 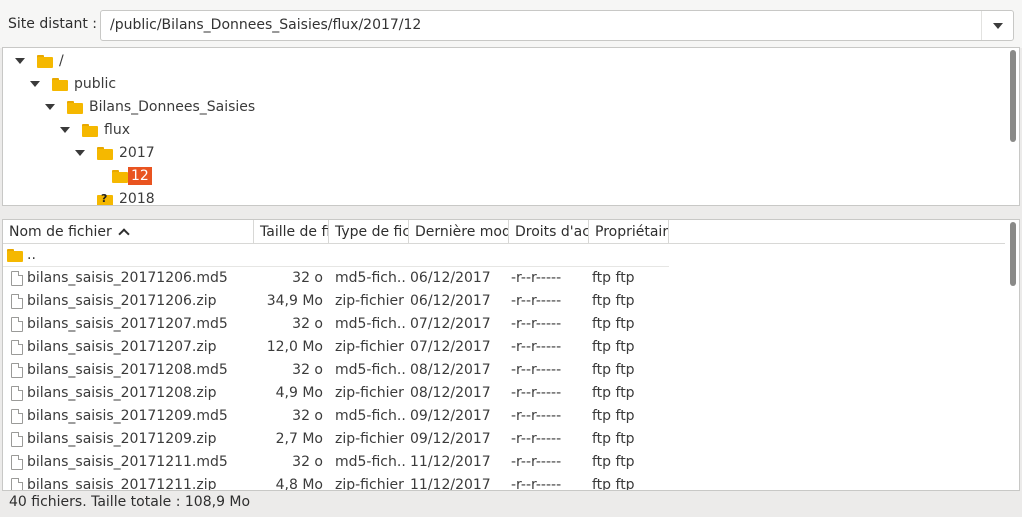 What do you see at coordinates (95, 130) in the screenshot?
I see `tree-item-flux: flux` at bounding box center [95, 130].